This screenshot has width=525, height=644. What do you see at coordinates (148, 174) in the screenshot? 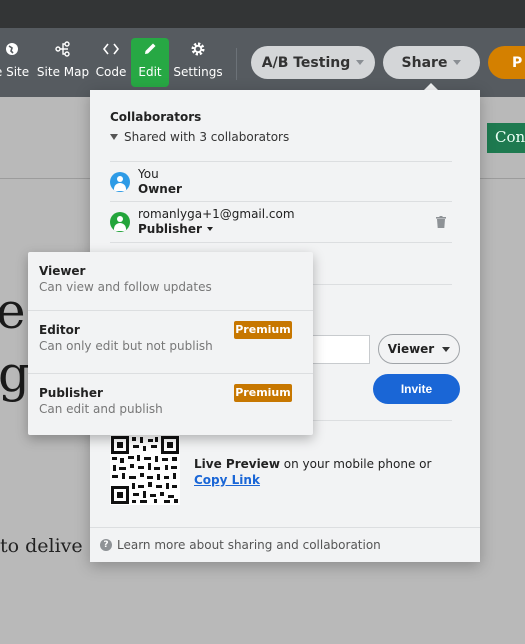
I see `collaborator-name: You` at bounding box center [148, 174].